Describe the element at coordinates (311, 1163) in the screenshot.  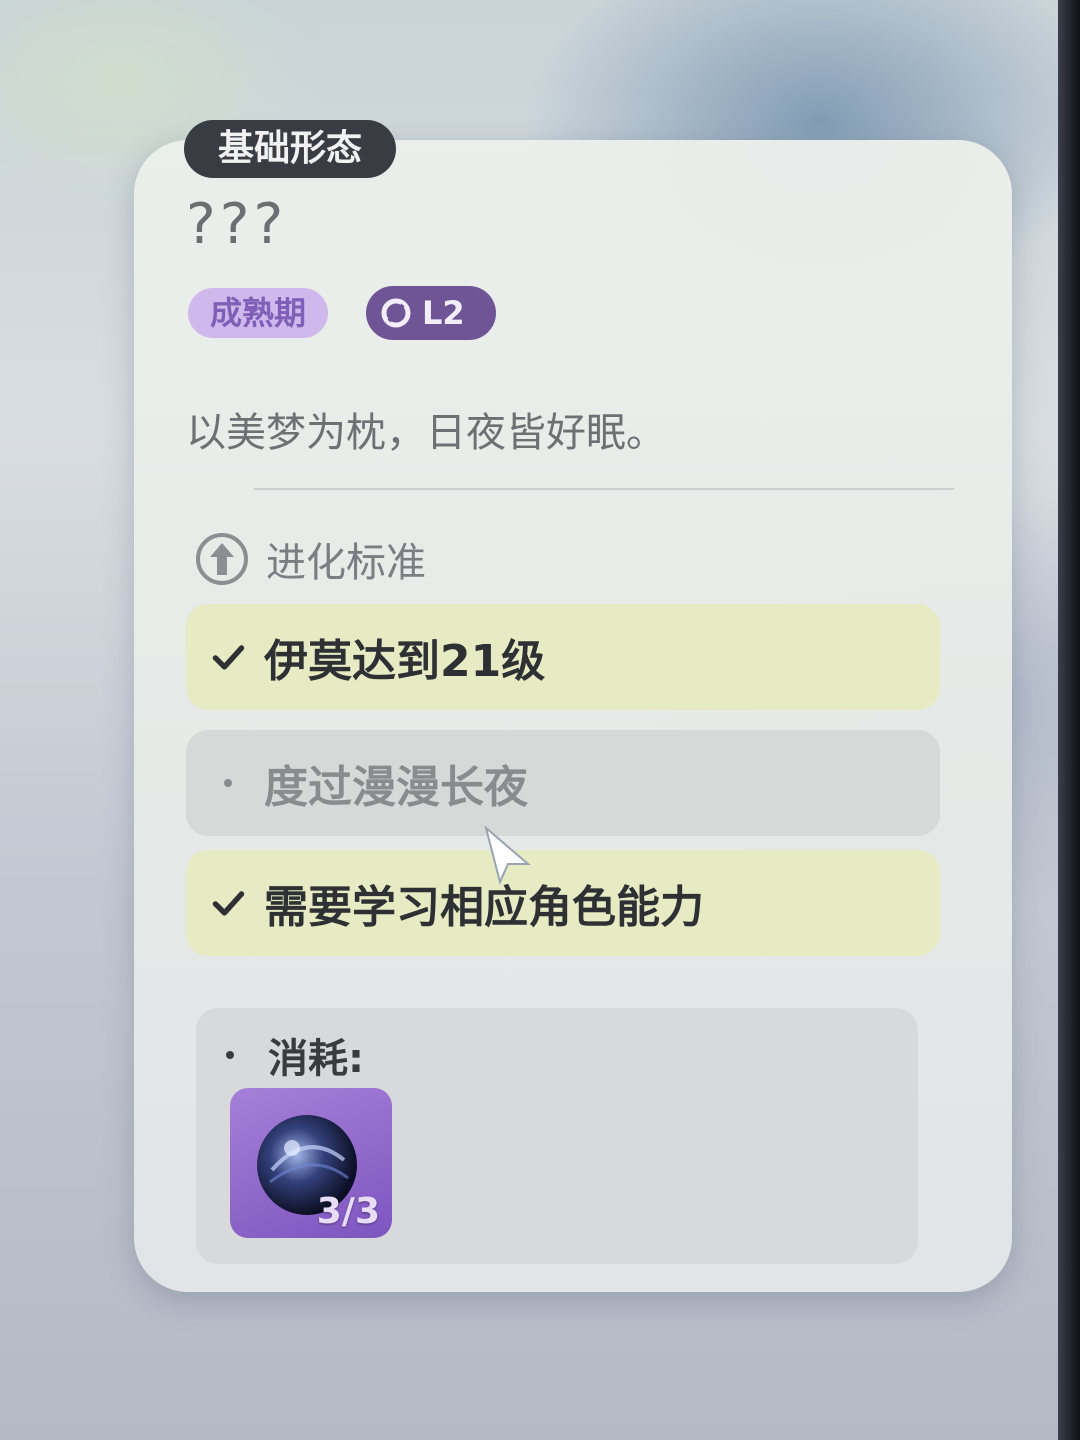
I see `cost-item-slot: 3/3` at that location.